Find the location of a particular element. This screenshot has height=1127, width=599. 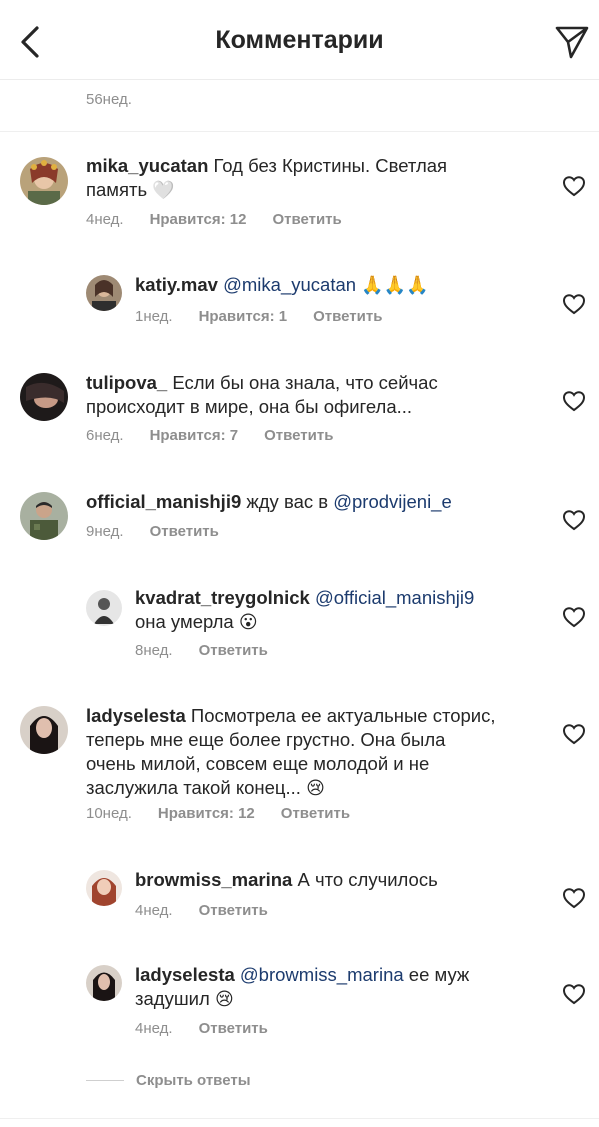

comment-text: katiy.mav @mika_yucatan 🙏🙏🙏 is located at coordinates (340, 285).